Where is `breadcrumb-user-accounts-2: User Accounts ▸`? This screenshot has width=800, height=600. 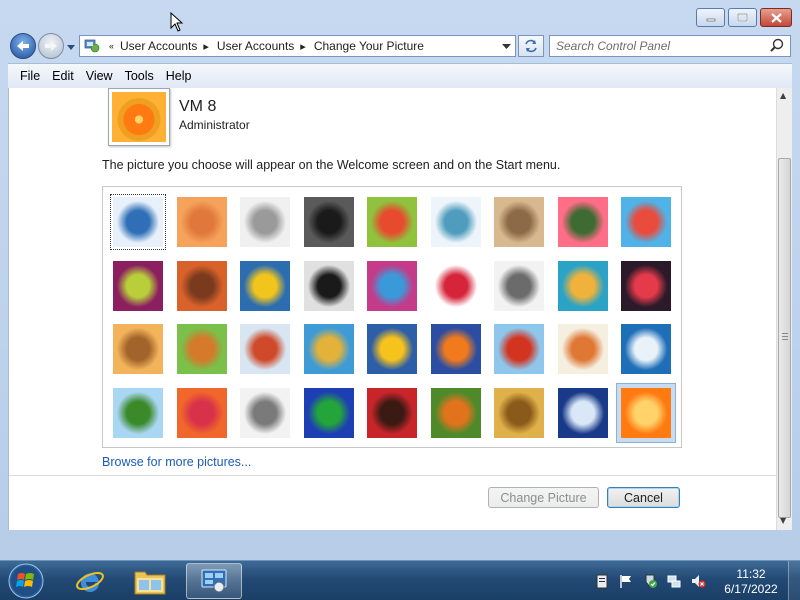 breadcrumb-user-accounts-2: User Accounts ▸ is located at coordinates (265, 46).